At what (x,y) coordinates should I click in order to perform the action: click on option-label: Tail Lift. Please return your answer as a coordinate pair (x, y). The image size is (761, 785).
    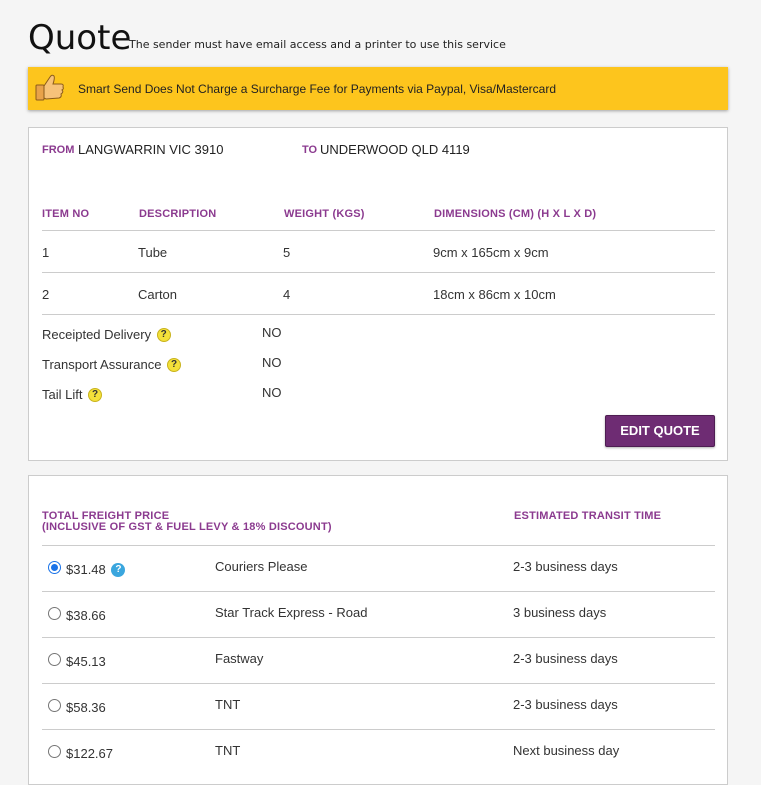
    Looking at the image, I should click on (62, 394).